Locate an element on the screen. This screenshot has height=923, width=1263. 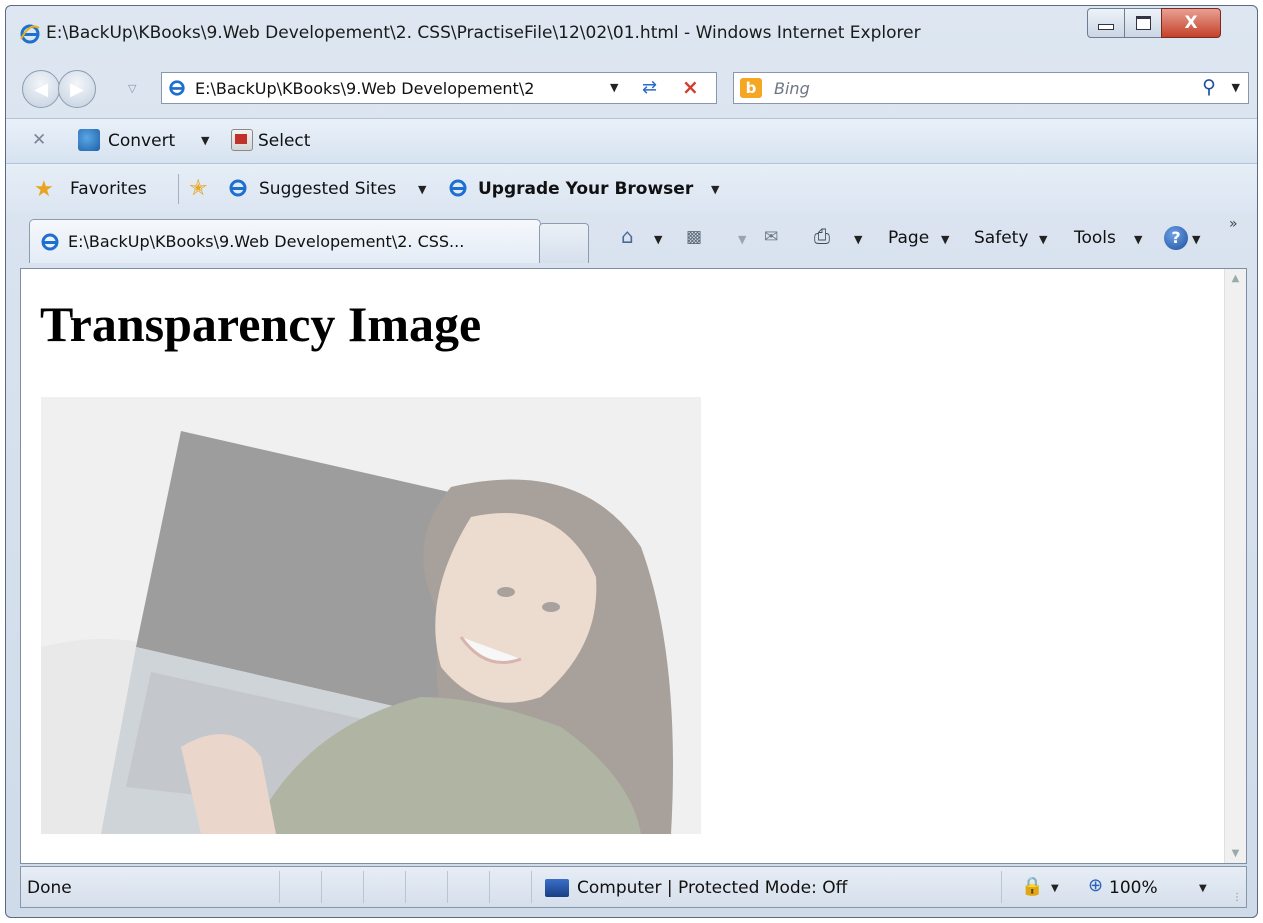
security-zone-text: Computer | Protected Mode: Off is located at coordinates (712, 888).